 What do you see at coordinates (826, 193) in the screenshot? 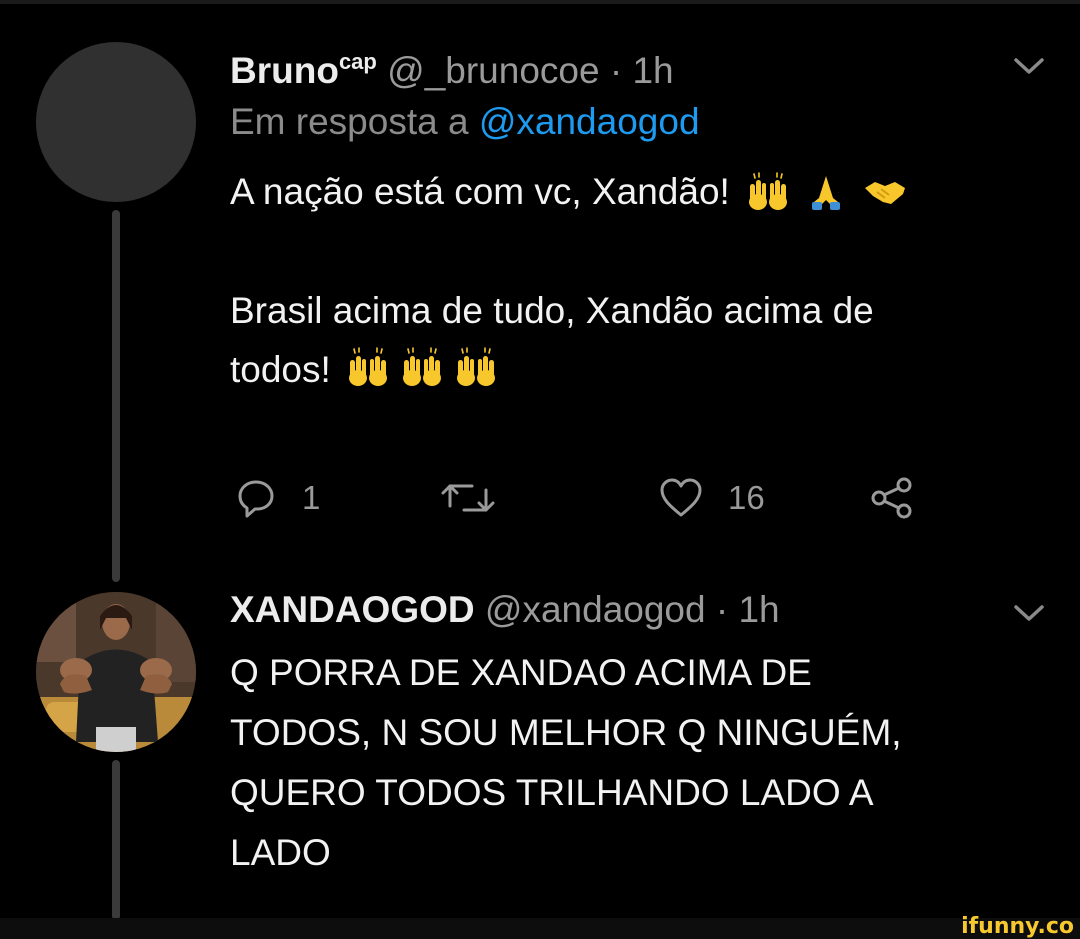
I see `folded-hands-emoji` at bounding box center [826, 193].